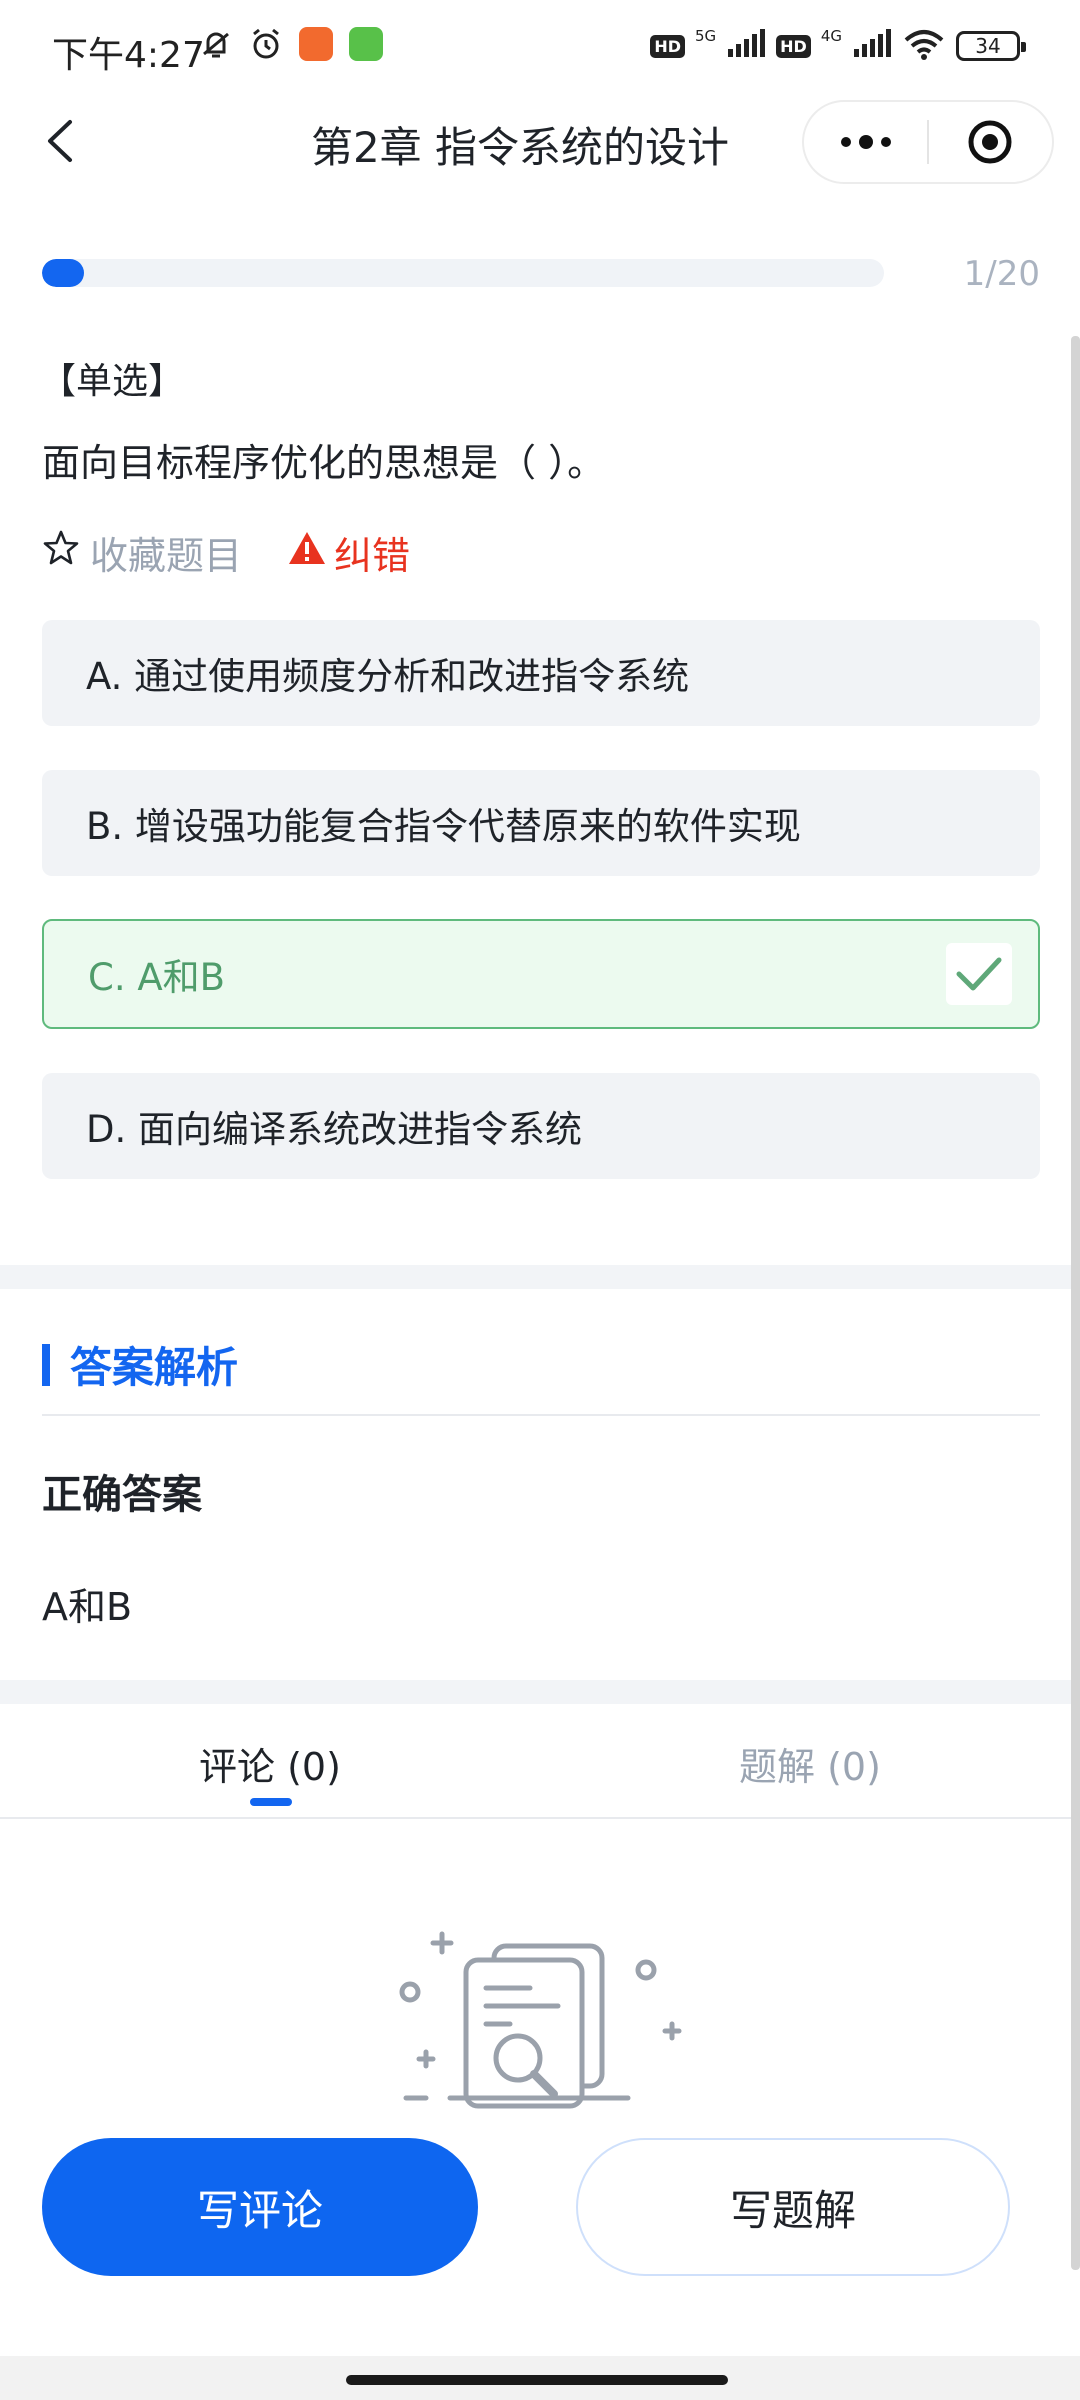  What do you see at coordinates (324, 463) in the screenshot?
I see `question-text: 面向目标程序优化的思想是（ ）。` at bounding box center [324, 463].